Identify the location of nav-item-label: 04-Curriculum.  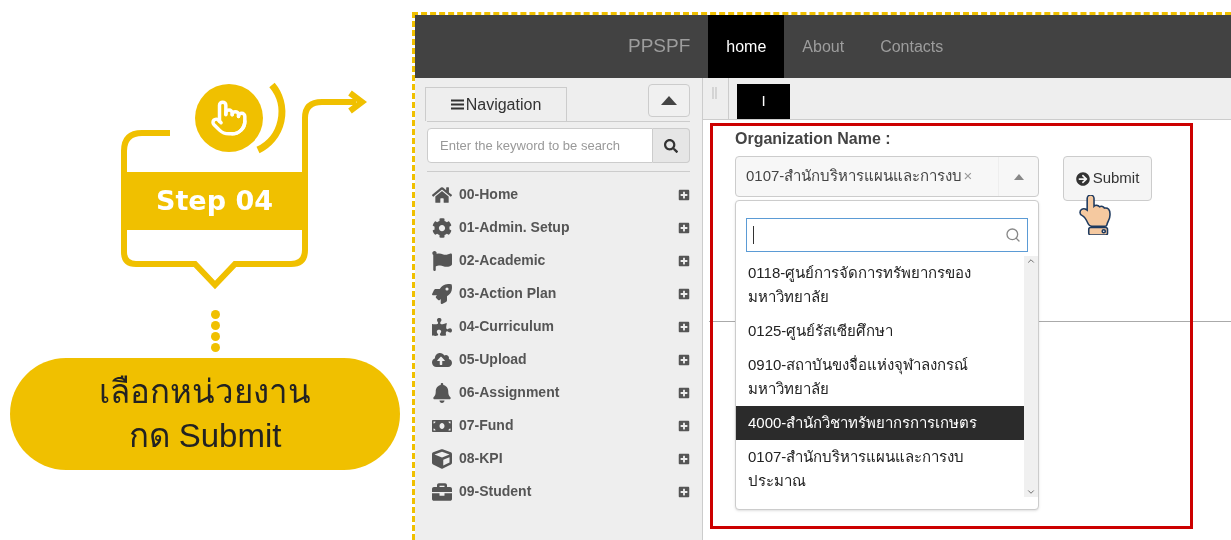
(507, 326).